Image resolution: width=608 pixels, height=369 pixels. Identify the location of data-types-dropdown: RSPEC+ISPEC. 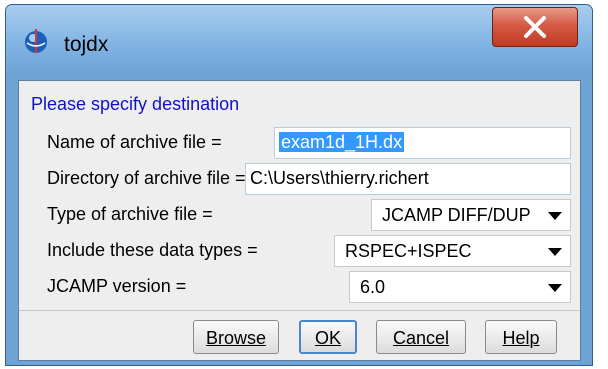
(452, 251).